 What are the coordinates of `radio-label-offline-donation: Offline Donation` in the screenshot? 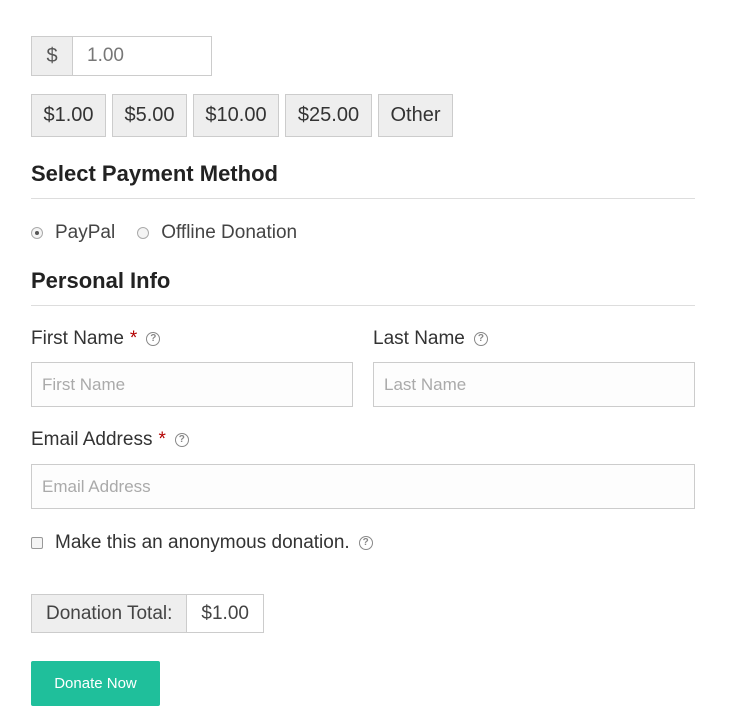 It's located at (229, 233).